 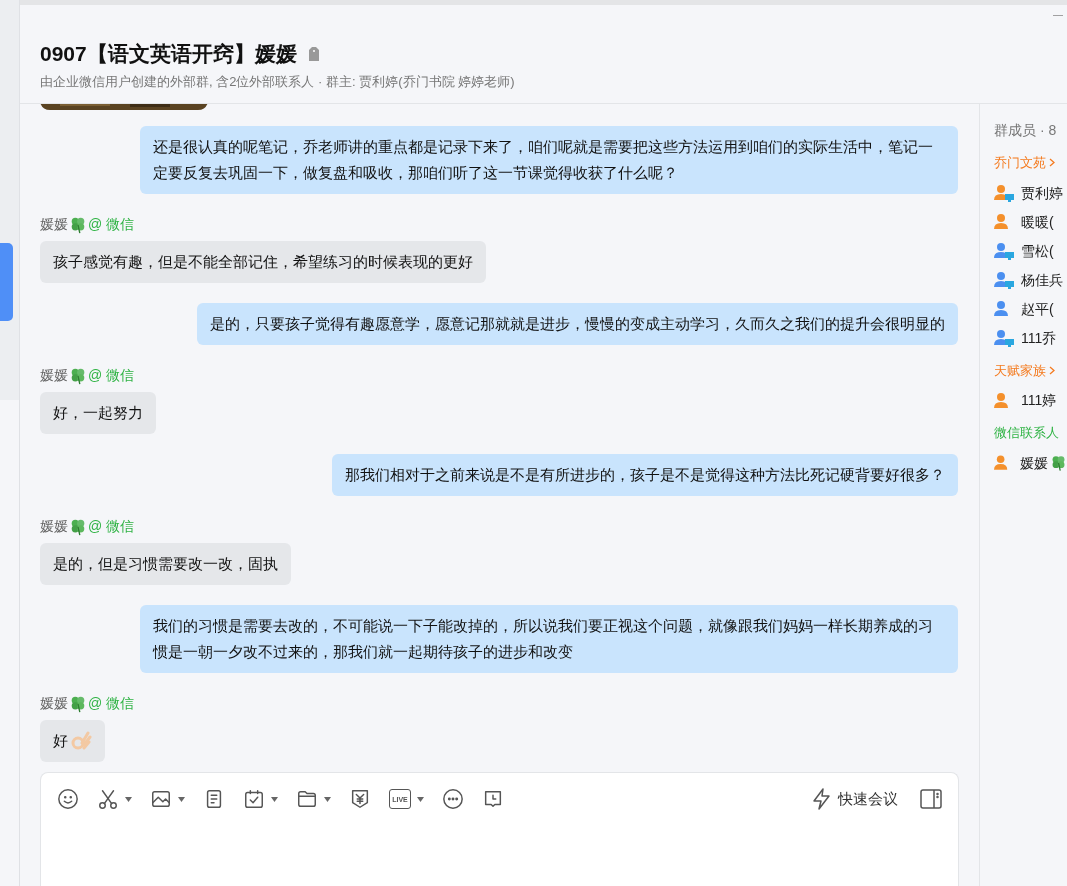 I want to click on members-title: 群成员 · 8, so click(x=1026, y=130).